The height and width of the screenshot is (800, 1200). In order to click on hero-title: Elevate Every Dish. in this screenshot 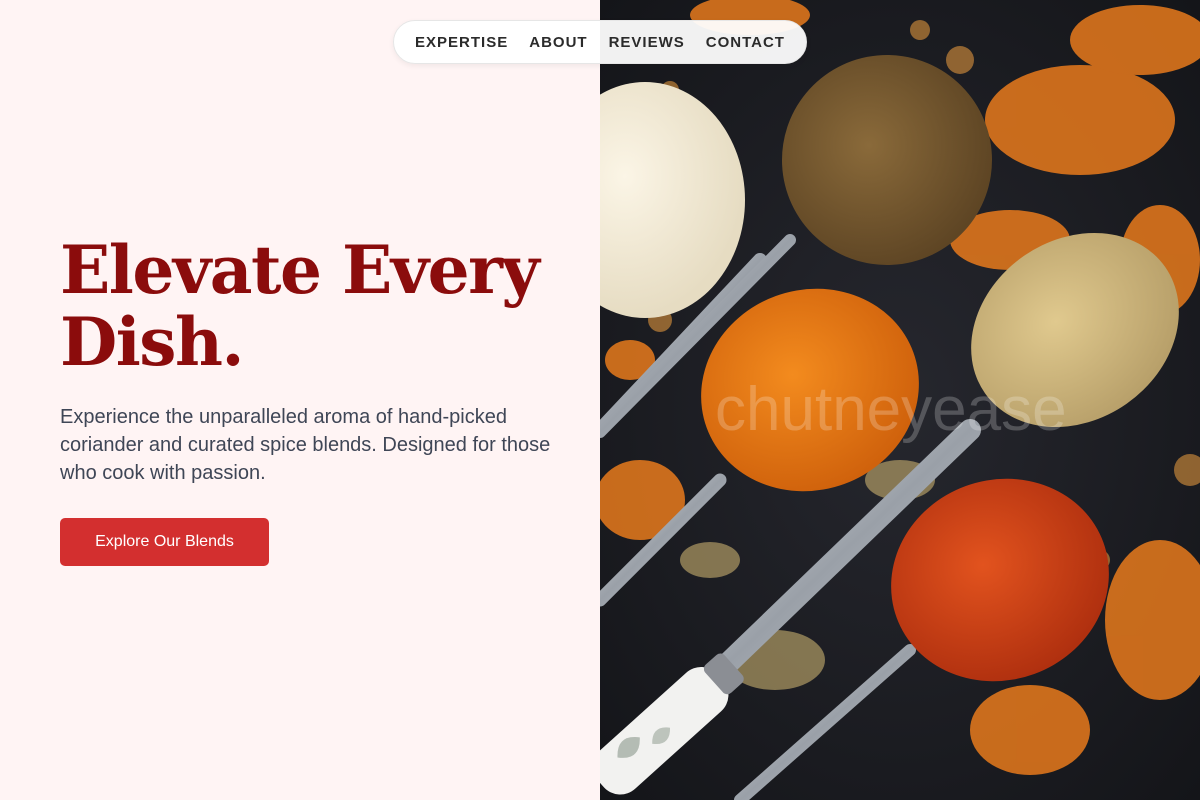, I will do `click(310, 306)`.